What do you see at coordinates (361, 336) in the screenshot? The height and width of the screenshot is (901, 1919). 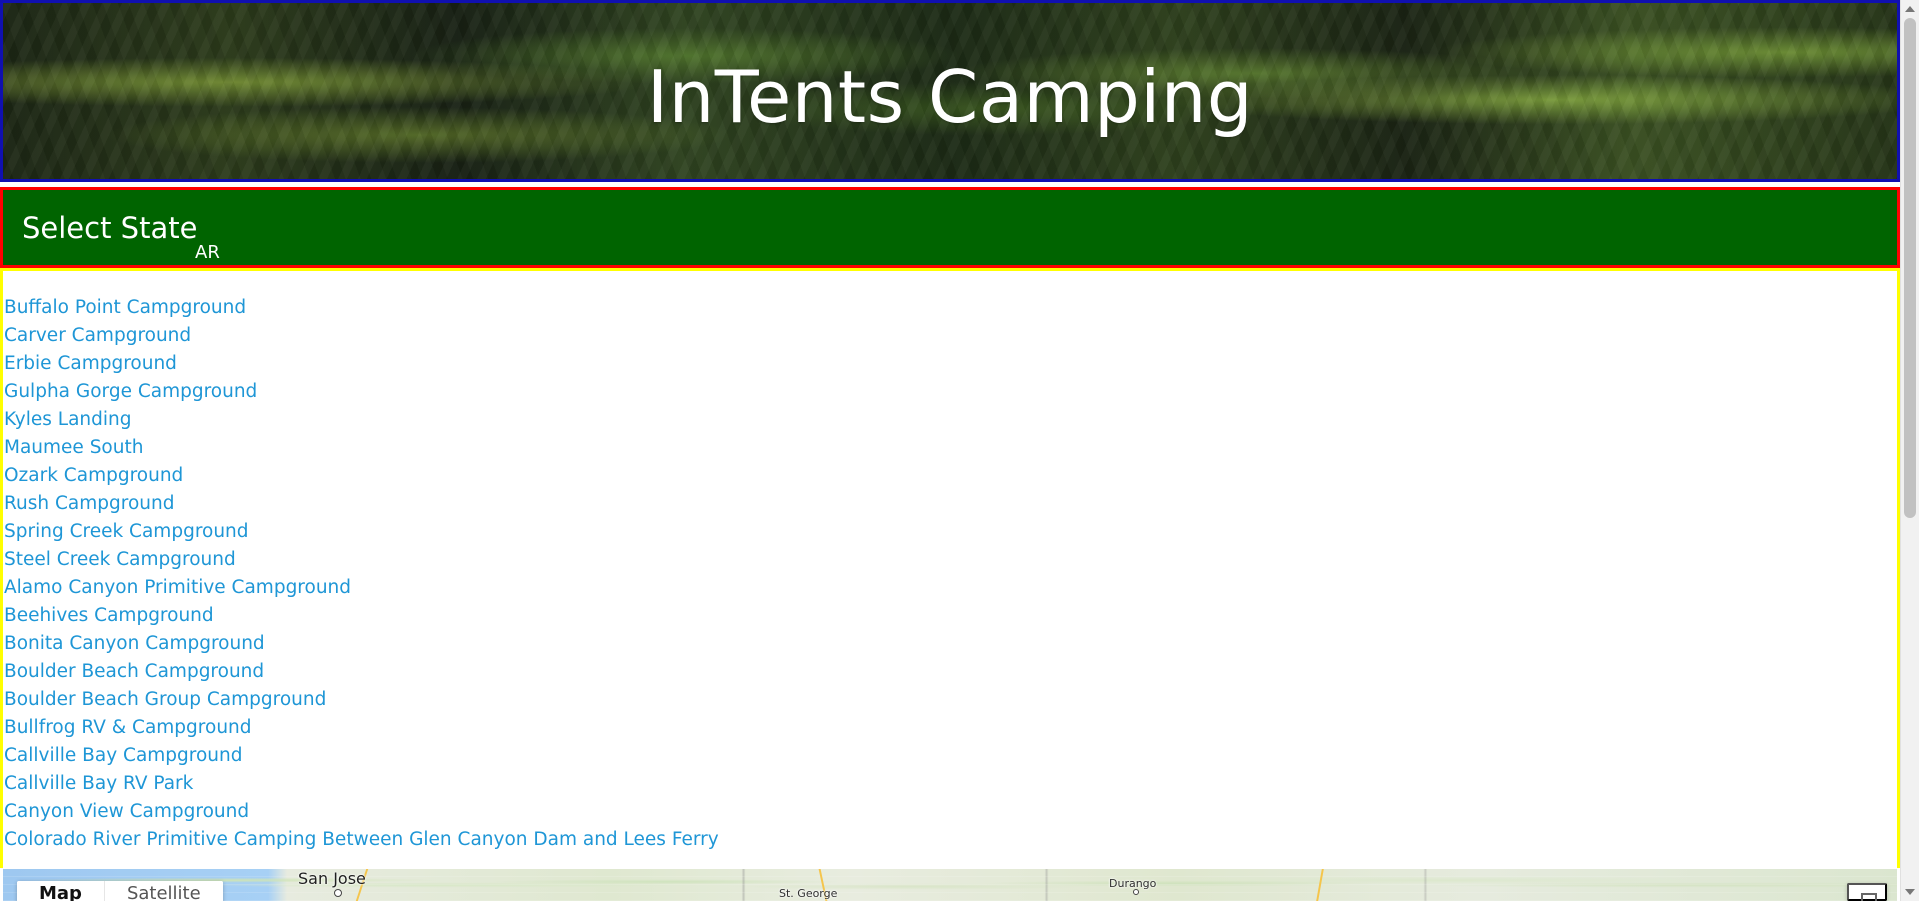 I see `list-item: Carver Campground` at bounding box center [361, 336].